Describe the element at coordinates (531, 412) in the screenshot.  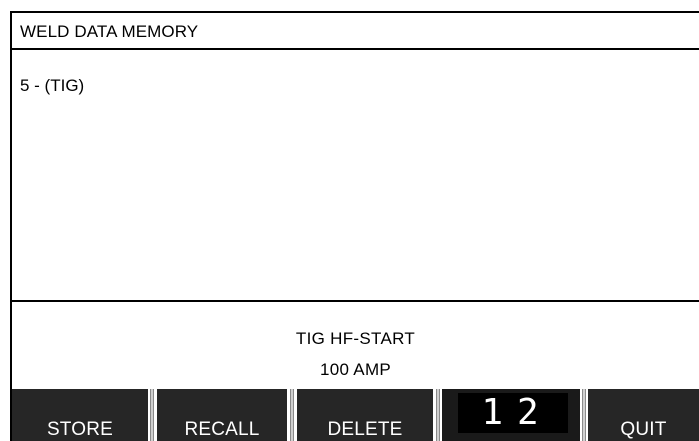
I see `page-total: 2` at that location.